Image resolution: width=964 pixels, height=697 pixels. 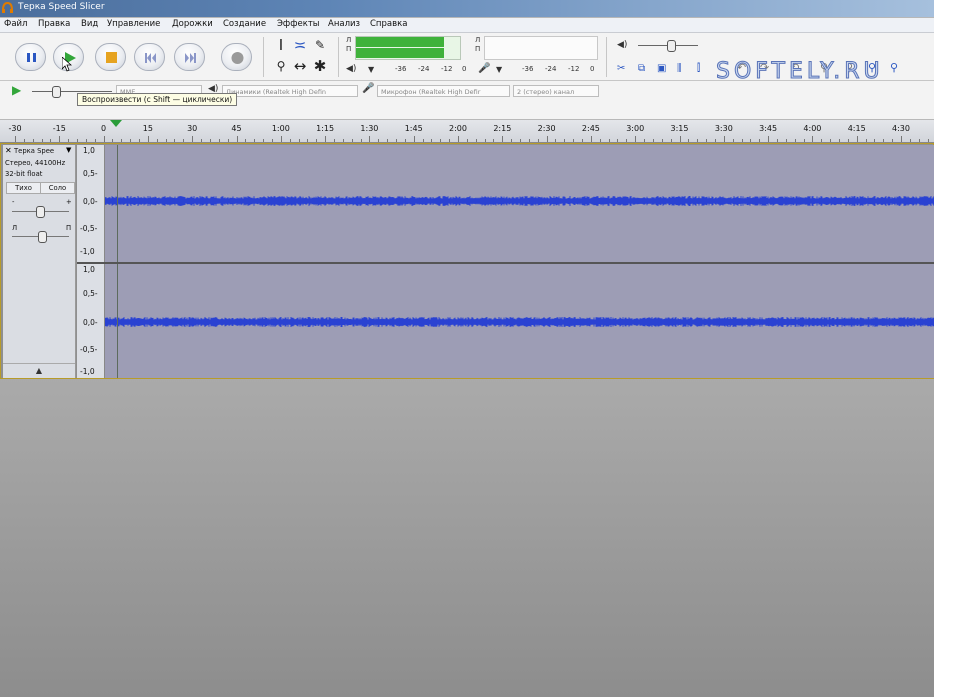 I want to click on copy-icon: ⧉, so click(x=641, y=68).